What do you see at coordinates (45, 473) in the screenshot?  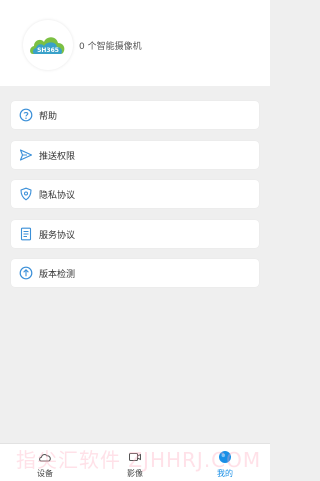 I see `tab-label-devices: 设备` at bounding box center [45, 473].